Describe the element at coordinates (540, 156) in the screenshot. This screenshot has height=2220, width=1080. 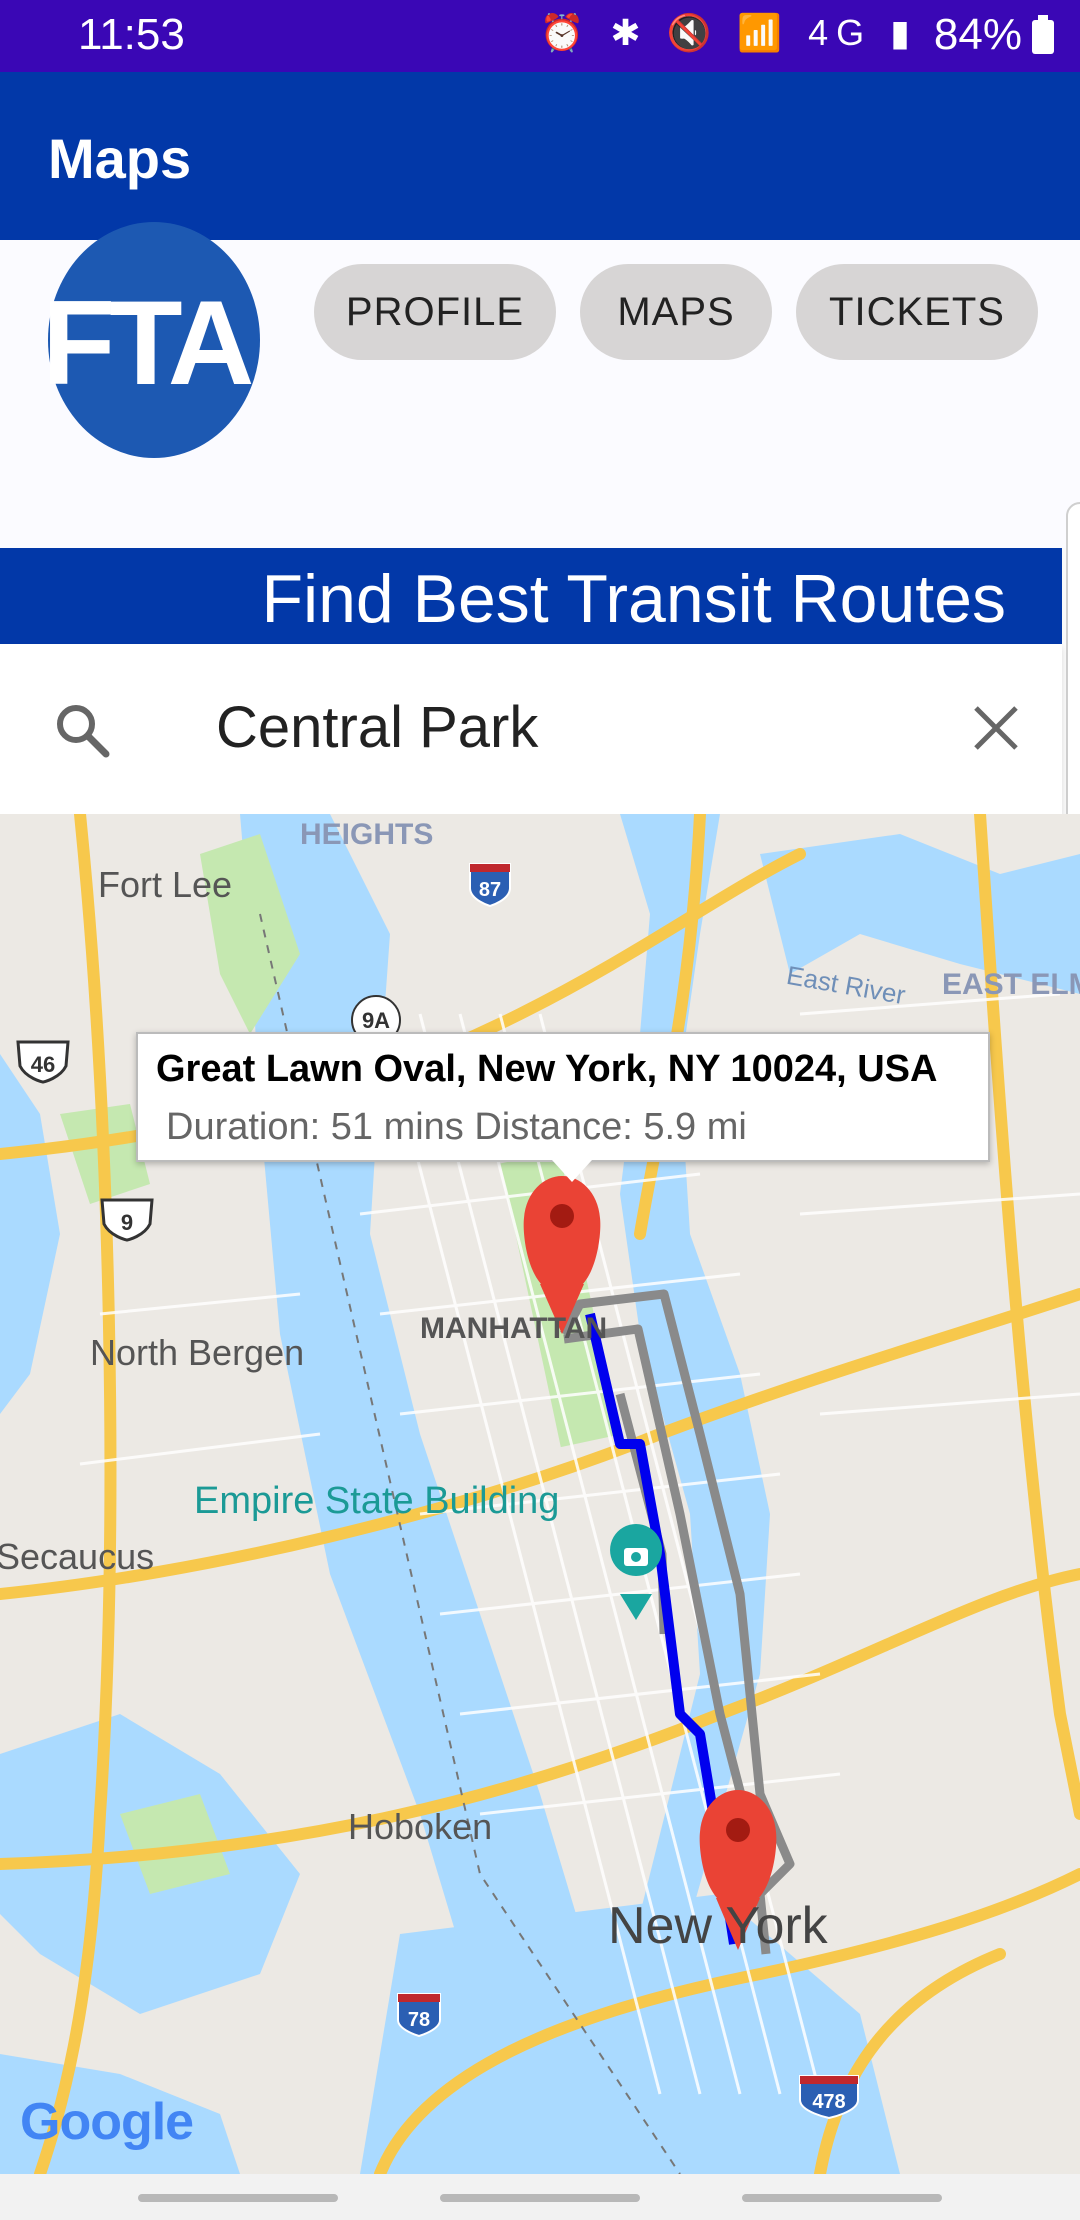
I see `app-bar: Maps` at that location.